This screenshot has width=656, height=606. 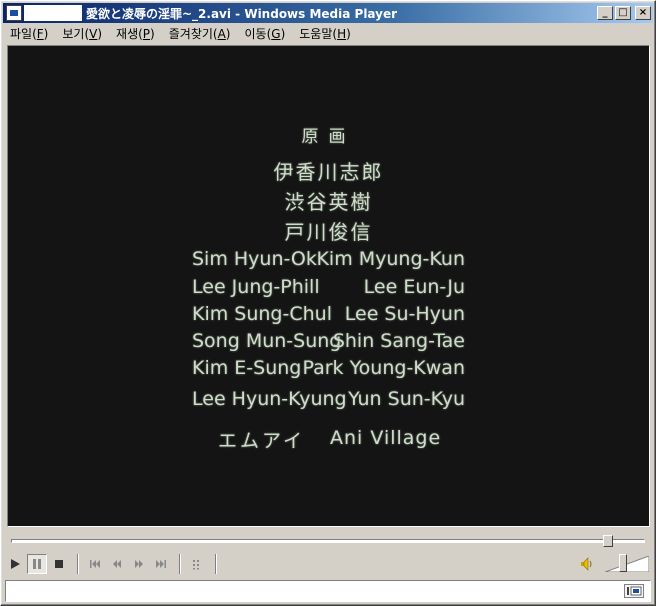 I want to click on volume-area, so click(x=613, y=564).